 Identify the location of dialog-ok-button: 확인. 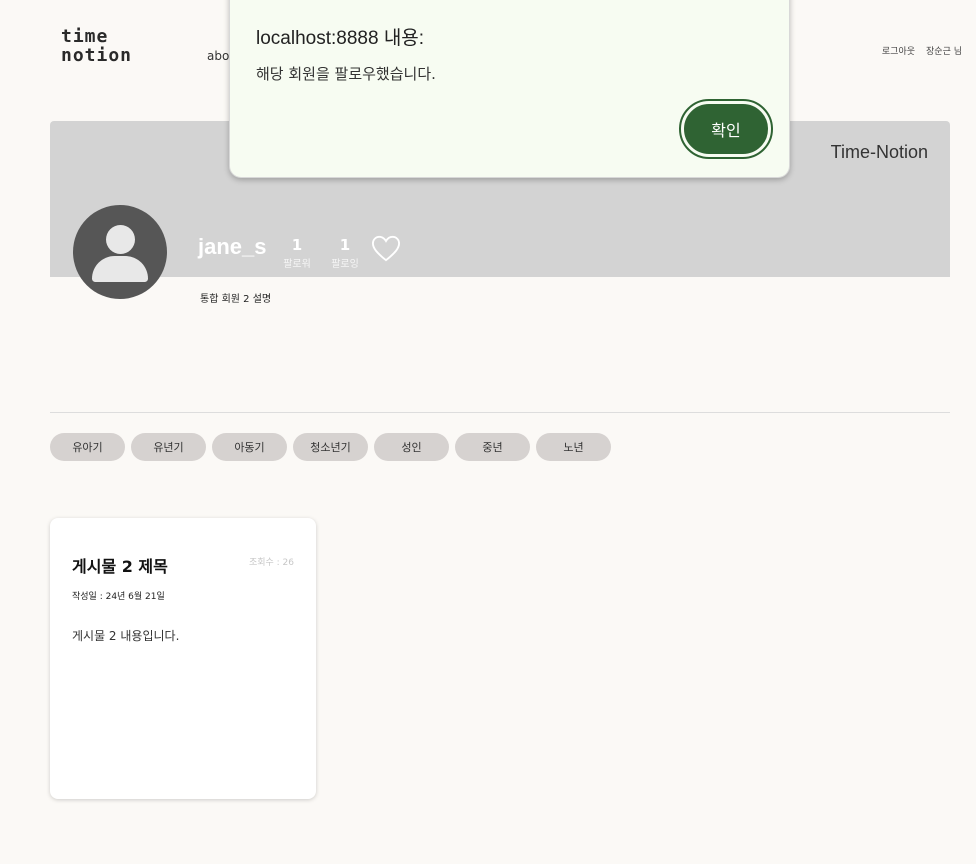
(726, 129).